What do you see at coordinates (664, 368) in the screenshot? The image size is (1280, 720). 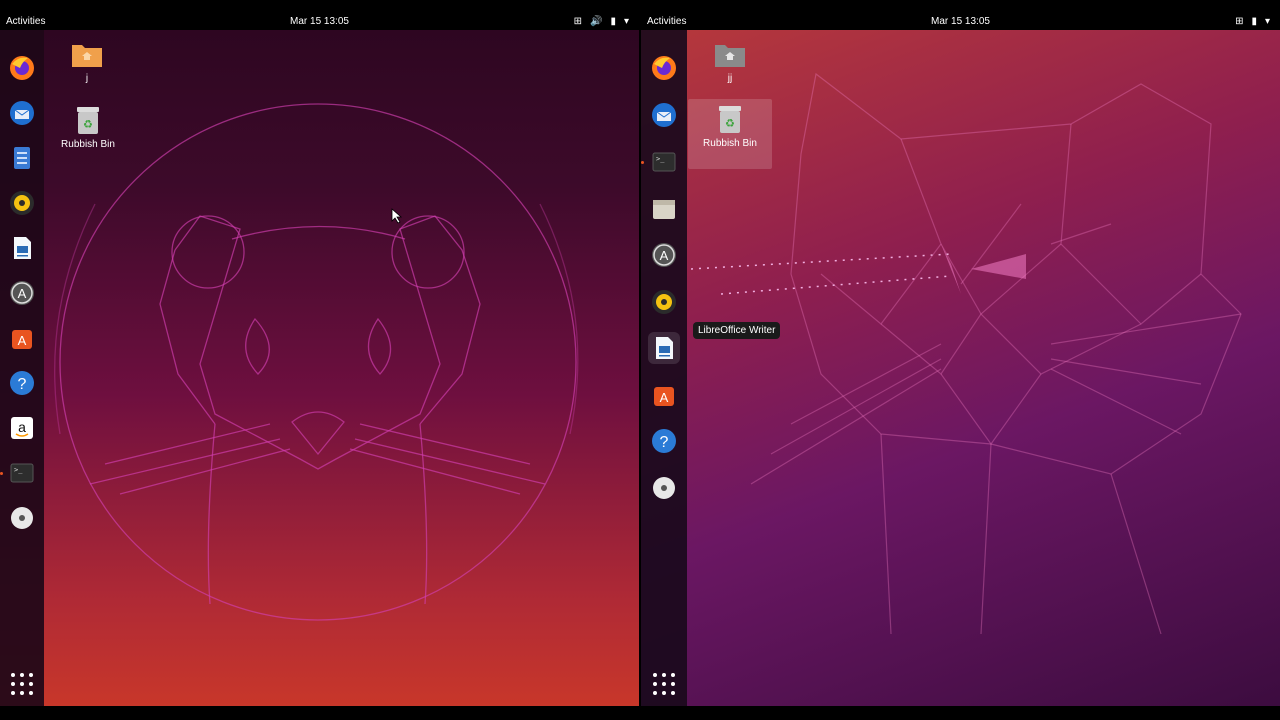 I see `dock: >_ A A ?` at bounding box center [664, 368].